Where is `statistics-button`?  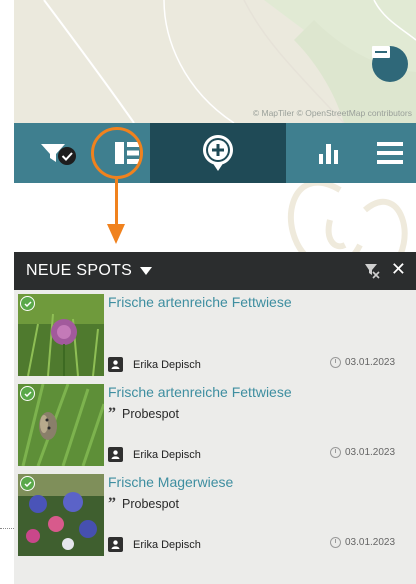 statistics-button is located at coordinates (329, 153).